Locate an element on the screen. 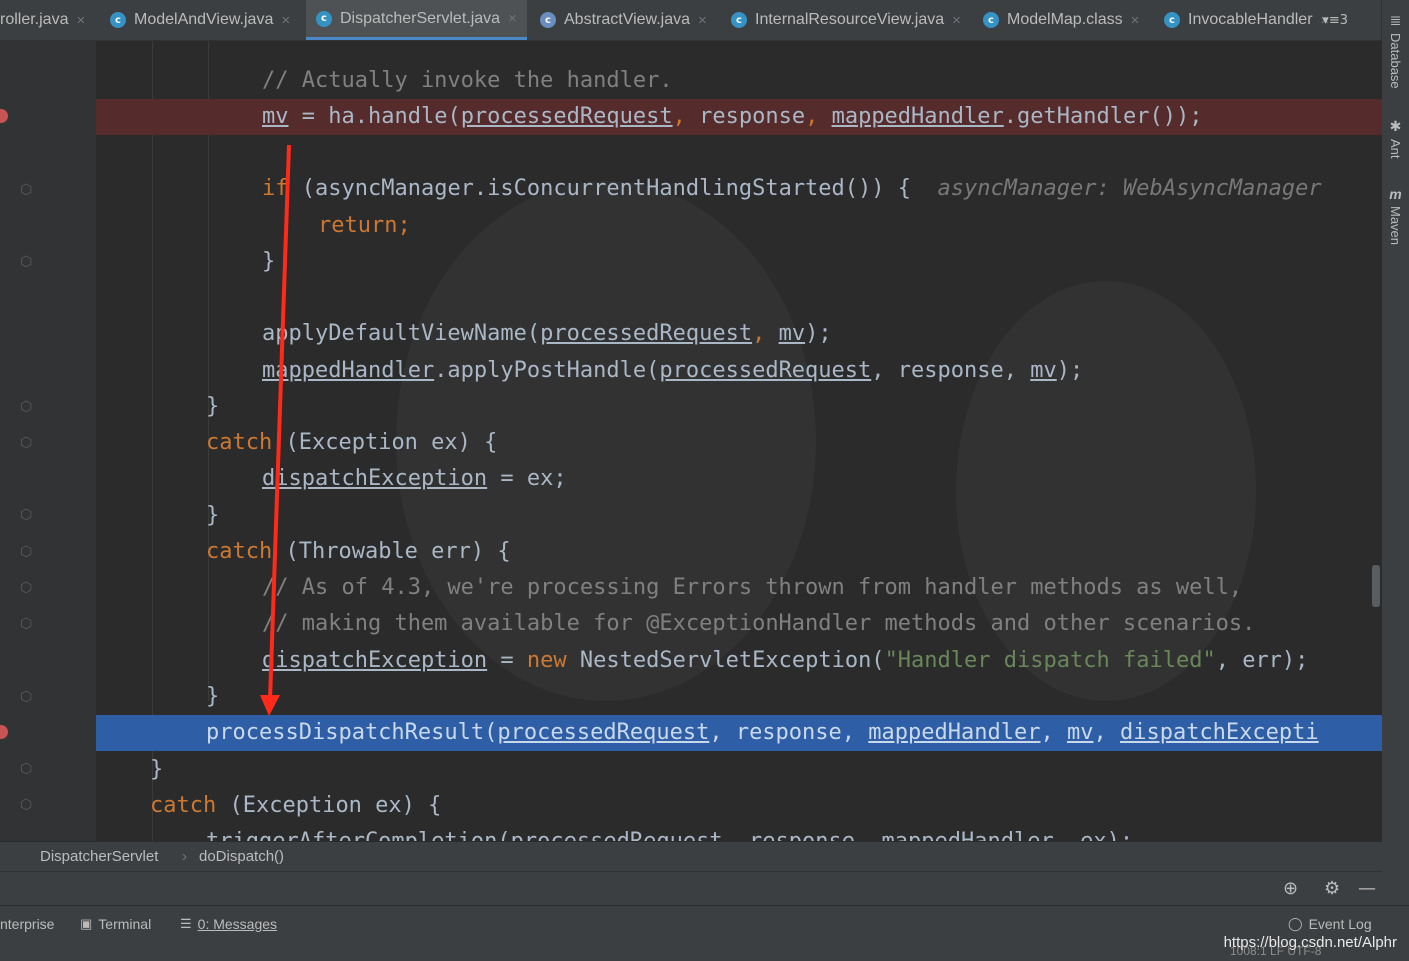 Image resolution: width=1409 pixels, height=961 pixels. tab-label: roller.java is located at coordinates (34, 19).